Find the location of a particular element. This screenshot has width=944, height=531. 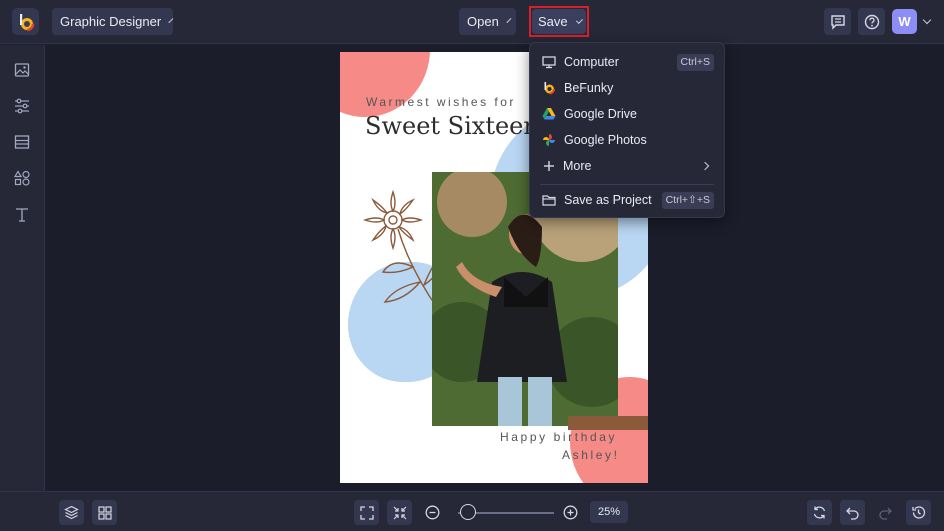

left-sidebar is located at coordinates (22, 268).